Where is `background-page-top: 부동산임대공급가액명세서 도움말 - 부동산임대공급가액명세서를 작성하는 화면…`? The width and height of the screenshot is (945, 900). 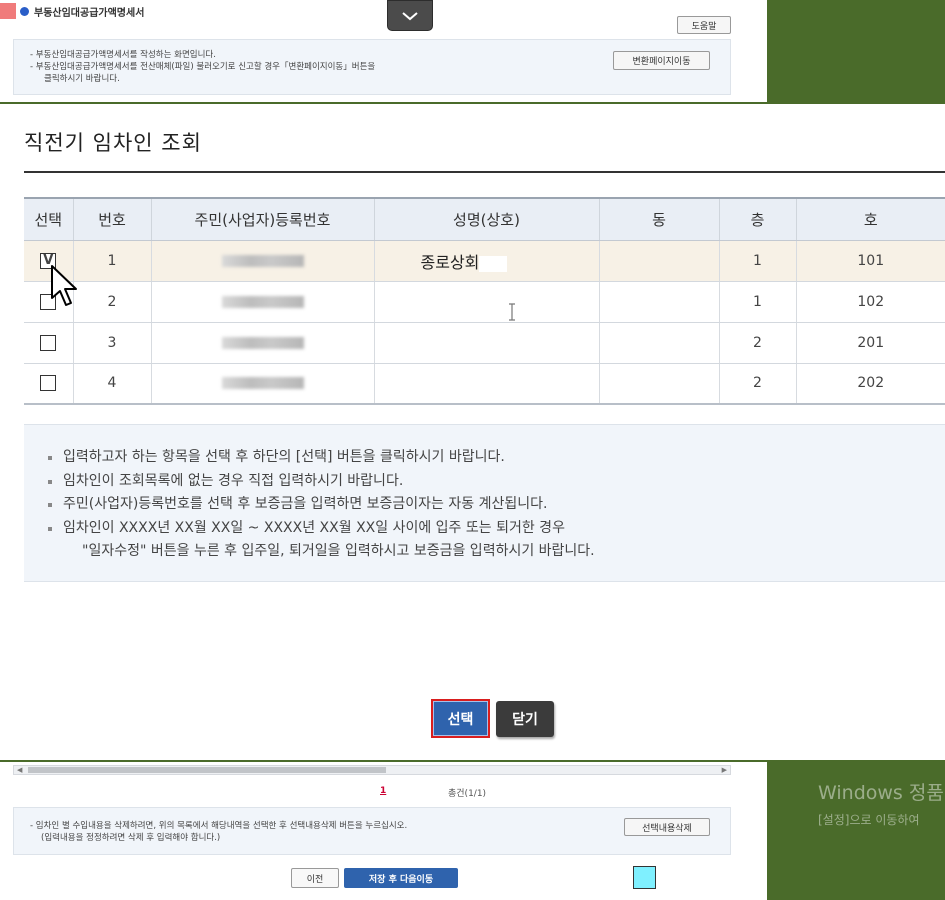
background-page-top: 부동산임대공급가액명세서 도움말 - 부동산임대공급가액명세서를 작성하는 화면… is located at coordinates (383, 51).